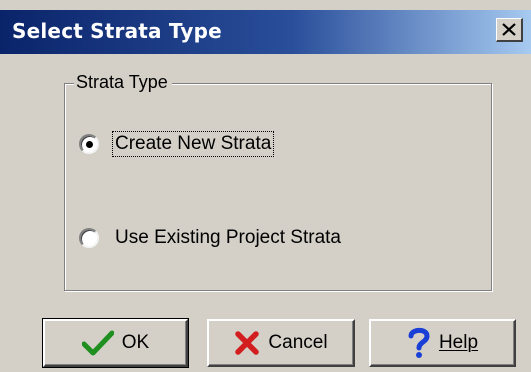  What do you see at coordinates (135, 342) in the screenshot?
I see `ok-button-label: OK` at bounding box center [135, 342].